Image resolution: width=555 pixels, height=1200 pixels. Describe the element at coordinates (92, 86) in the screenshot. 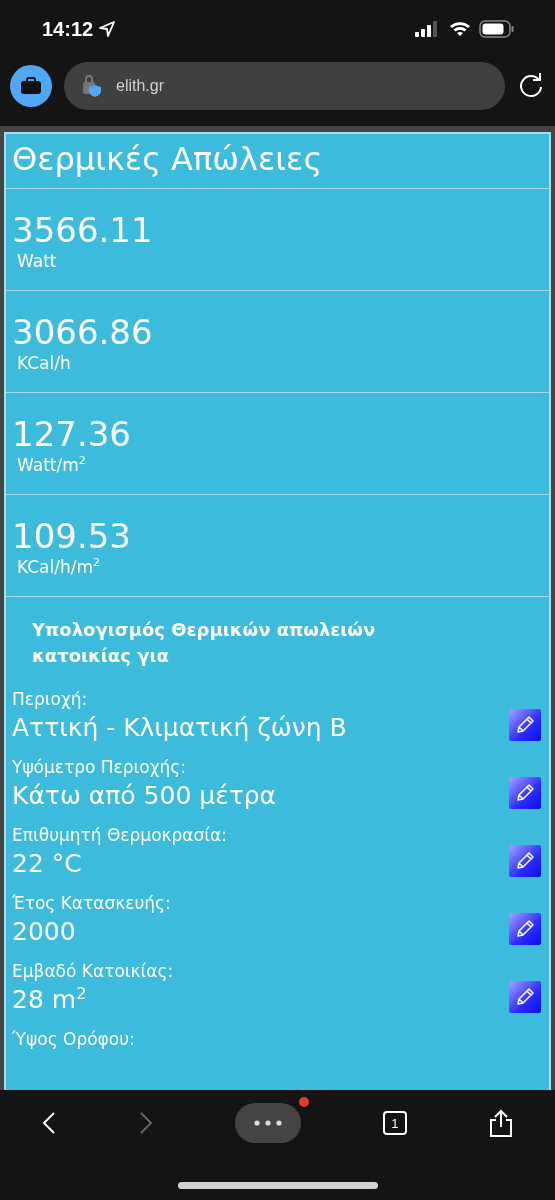

I see `lock-shield-icon` at that location.